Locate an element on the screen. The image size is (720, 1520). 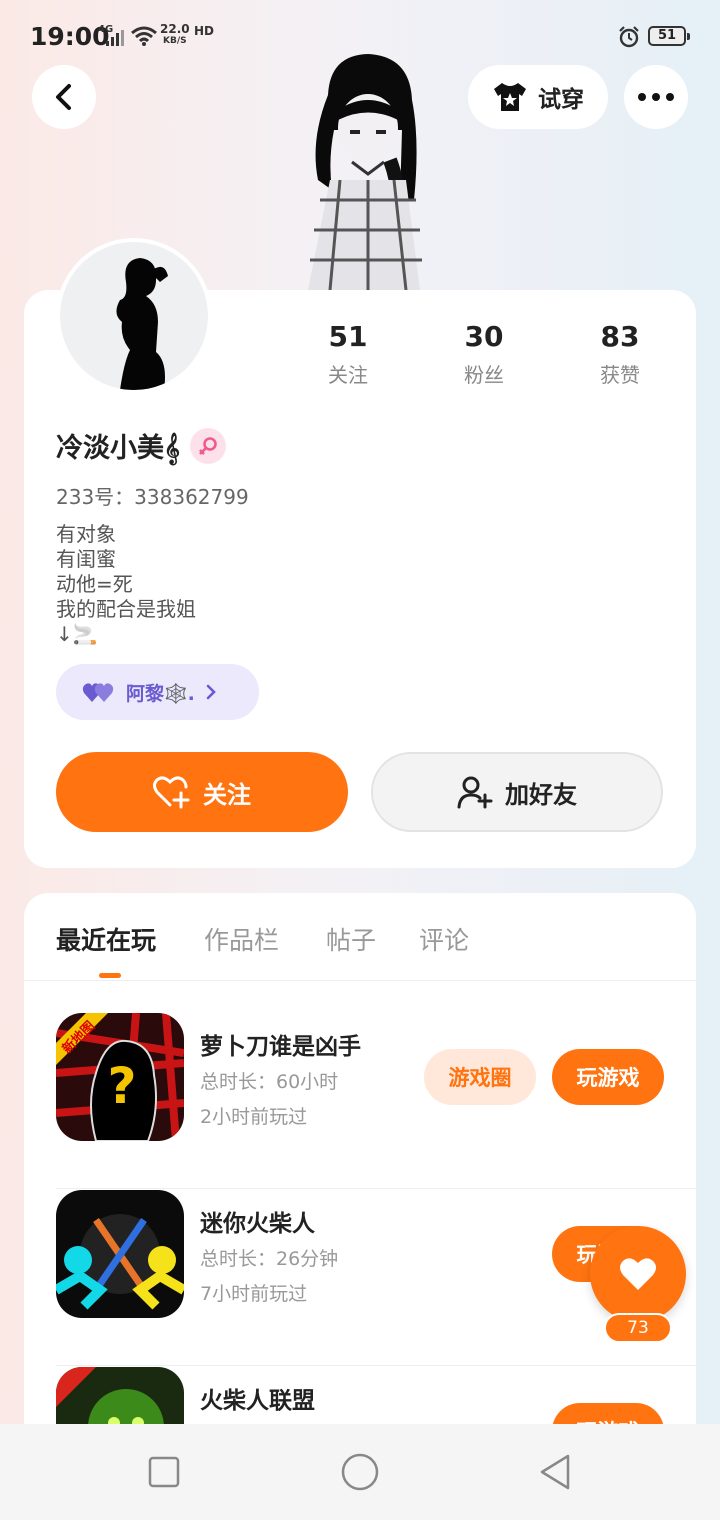
tab-posts: 帖子 is located at coordinates (351, 939).